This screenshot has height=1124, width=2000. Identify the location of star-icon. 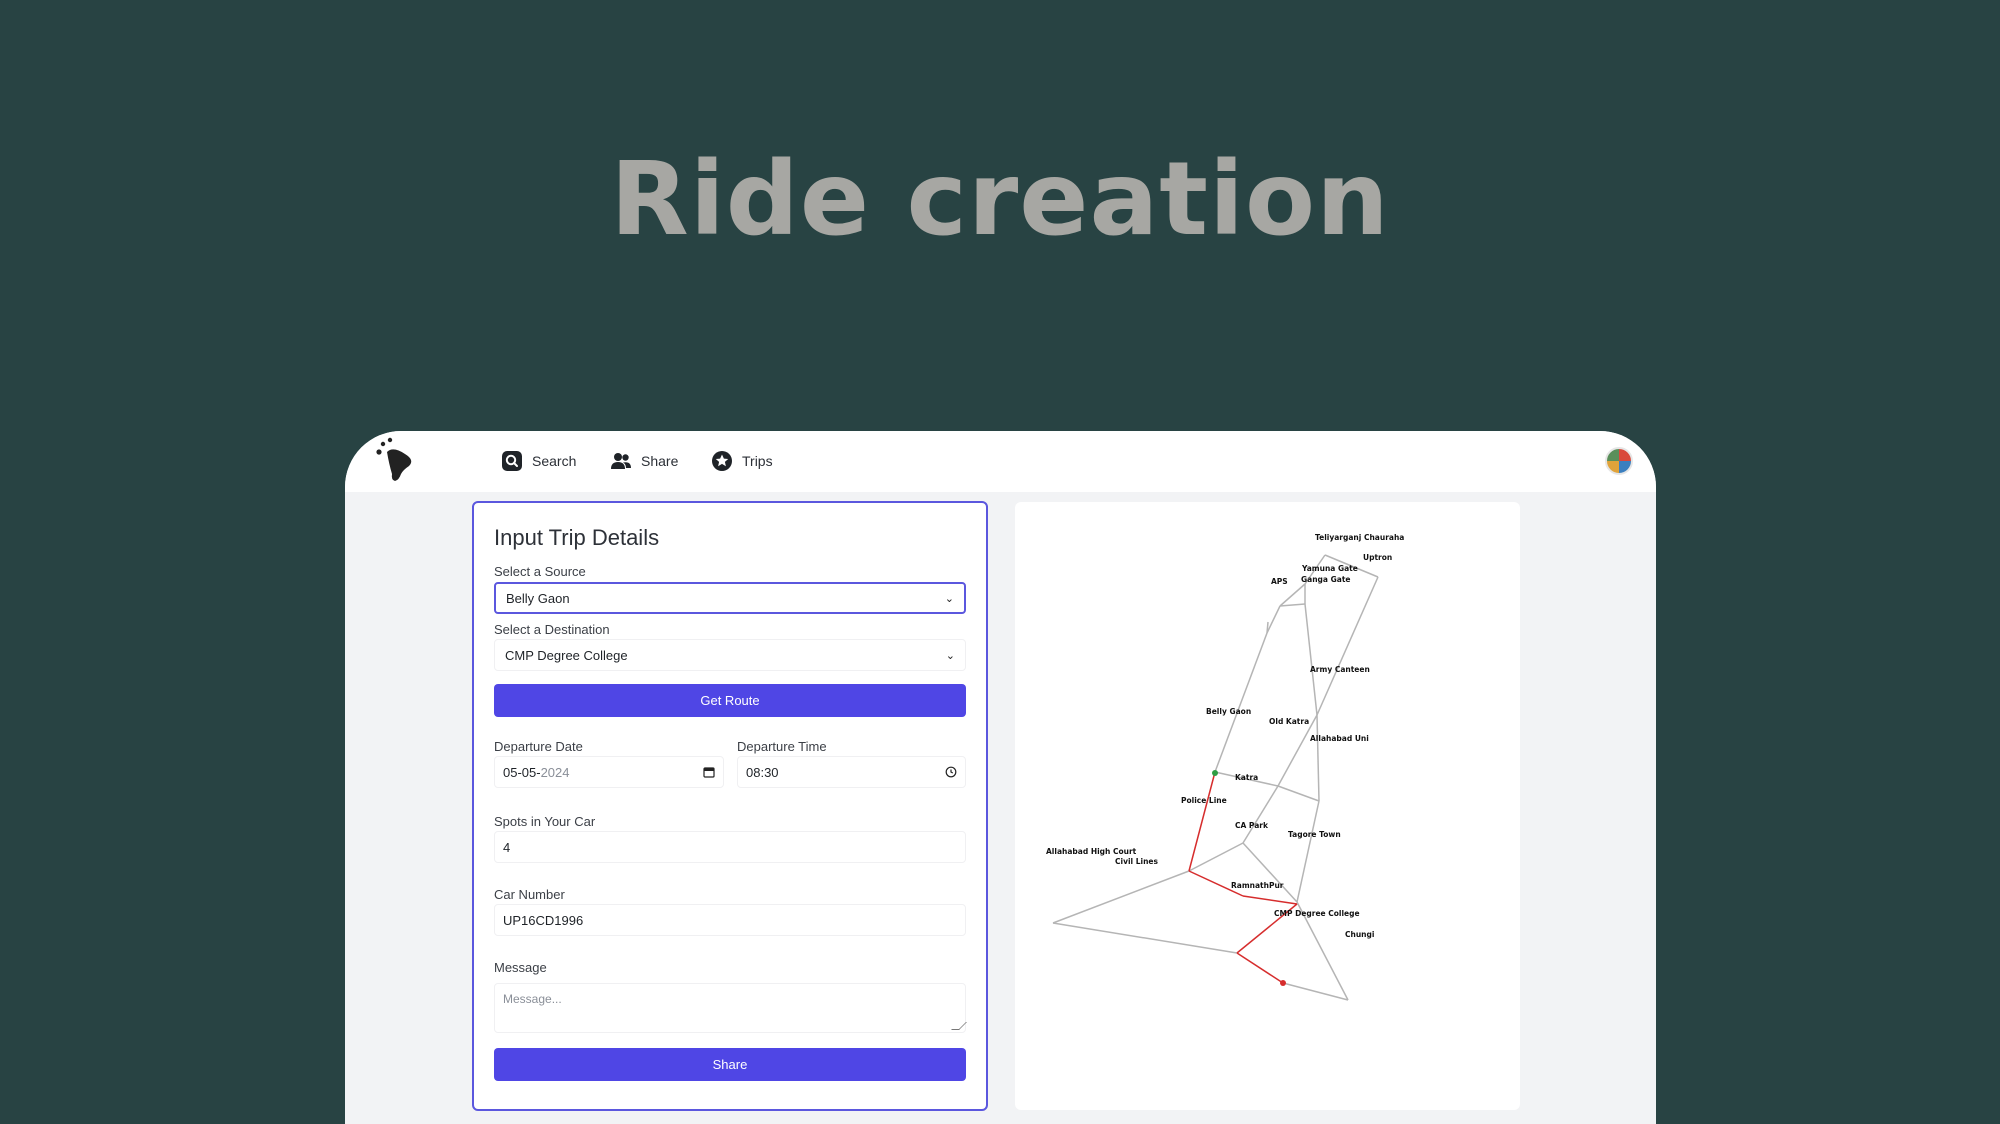
(722, 461).